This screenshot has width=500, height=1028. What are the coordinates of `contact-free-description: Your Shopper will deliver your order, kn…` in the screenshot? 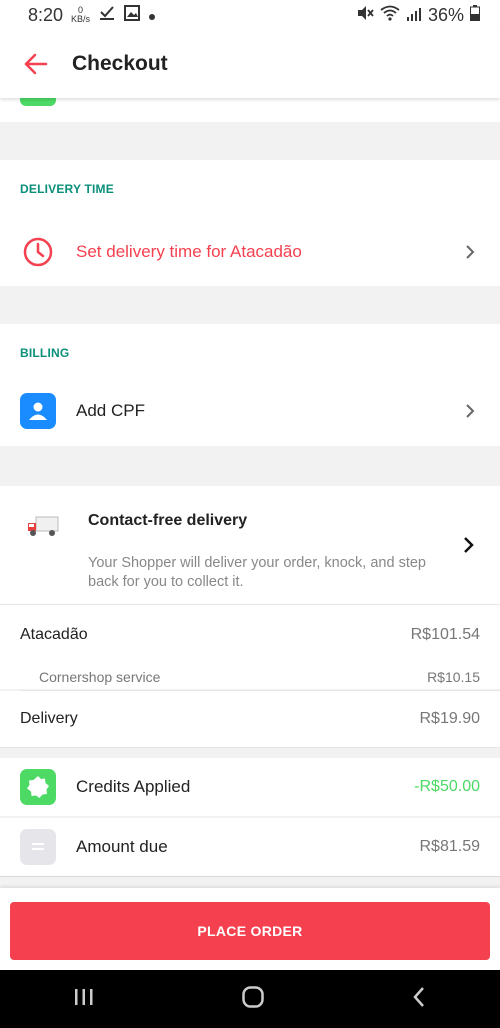 It's located at (257, 572).